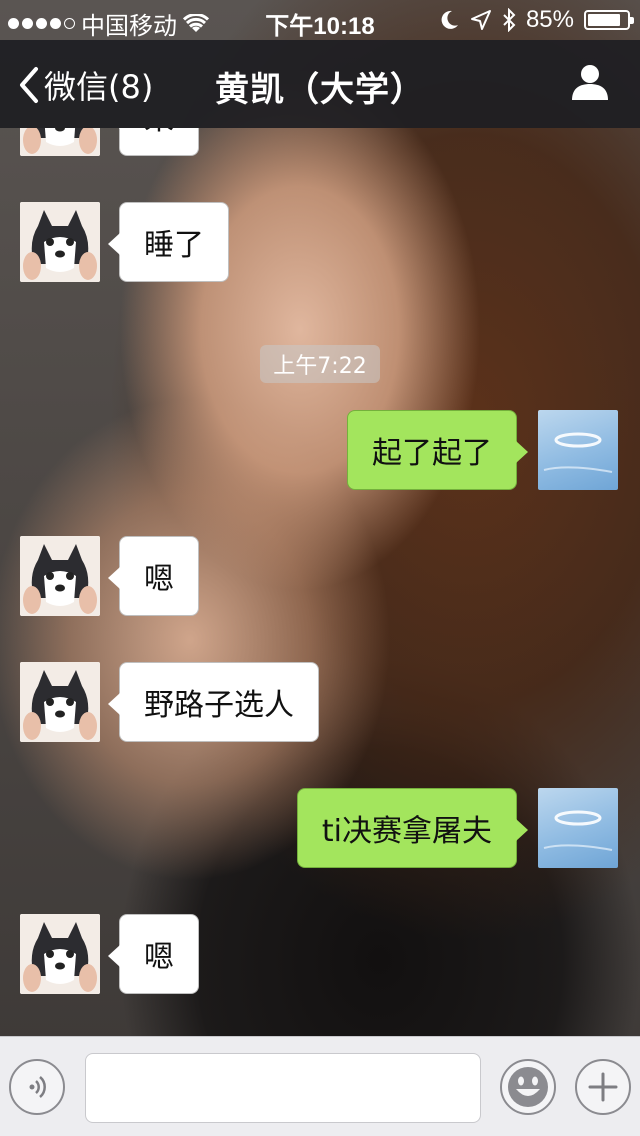 The image size is (640, 1136). I want to click on moon-icon, so click(449, 19).